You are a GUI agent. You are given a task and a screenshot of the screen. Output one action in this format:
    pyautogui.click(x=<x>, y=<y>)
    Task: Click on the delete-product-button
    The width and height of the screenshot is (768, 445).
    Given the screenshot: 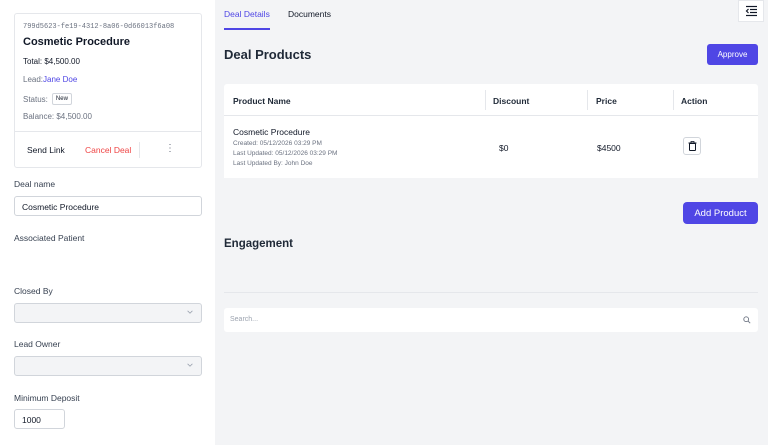 What is the action you would take?
    pyautogui.click(x=692, y=146)
    